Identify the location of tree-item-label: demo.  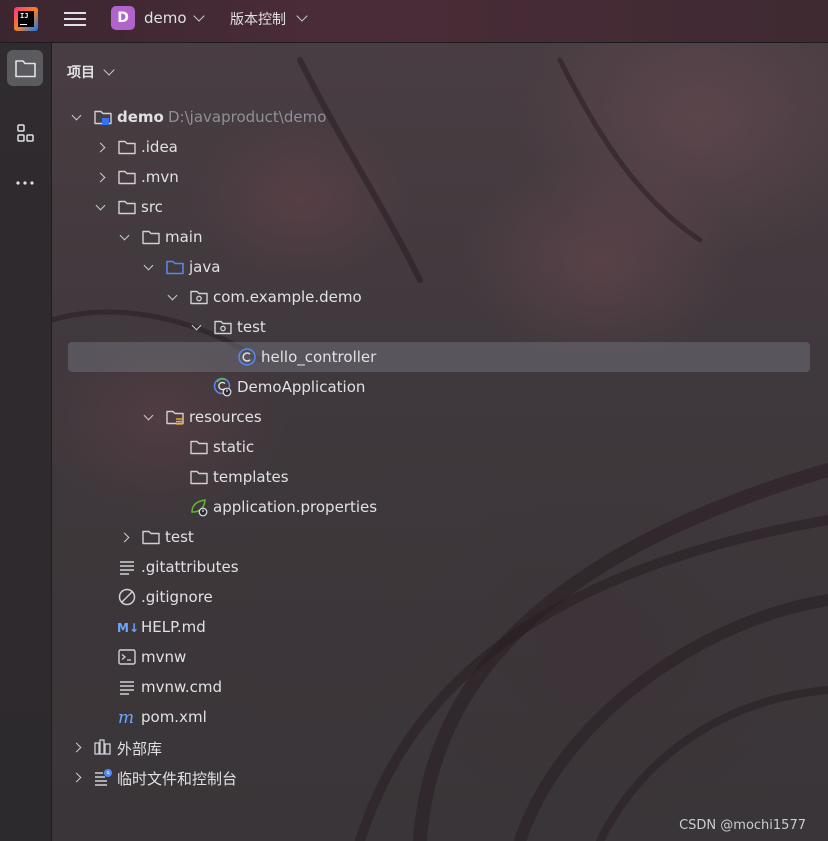
(140, 117).